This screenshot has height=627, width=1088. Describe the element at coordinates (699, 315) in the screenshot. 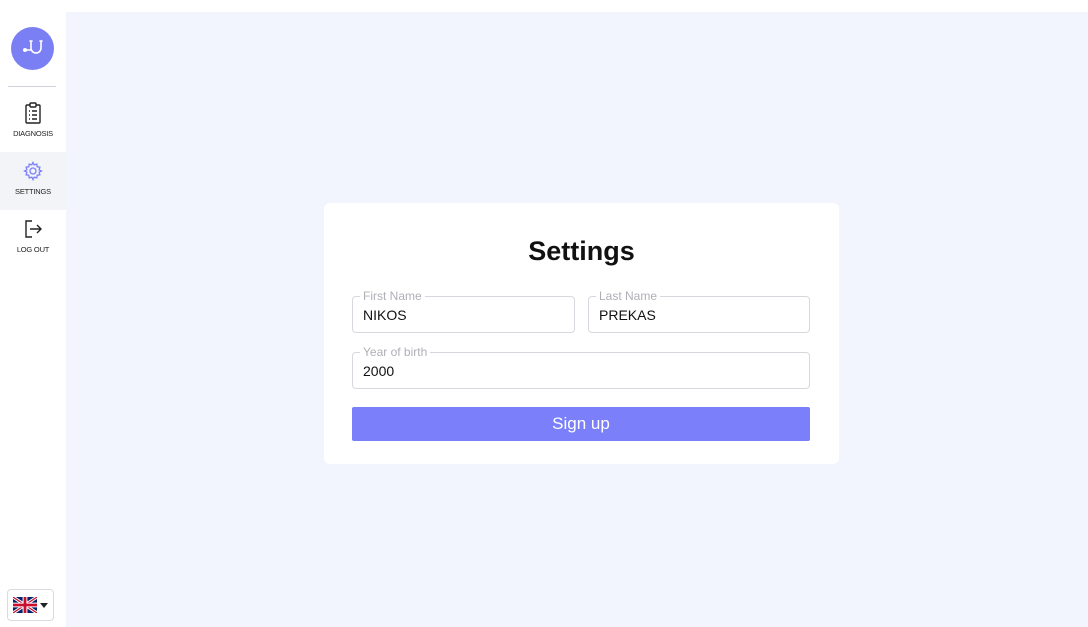

I see `last-name-input` at that location.